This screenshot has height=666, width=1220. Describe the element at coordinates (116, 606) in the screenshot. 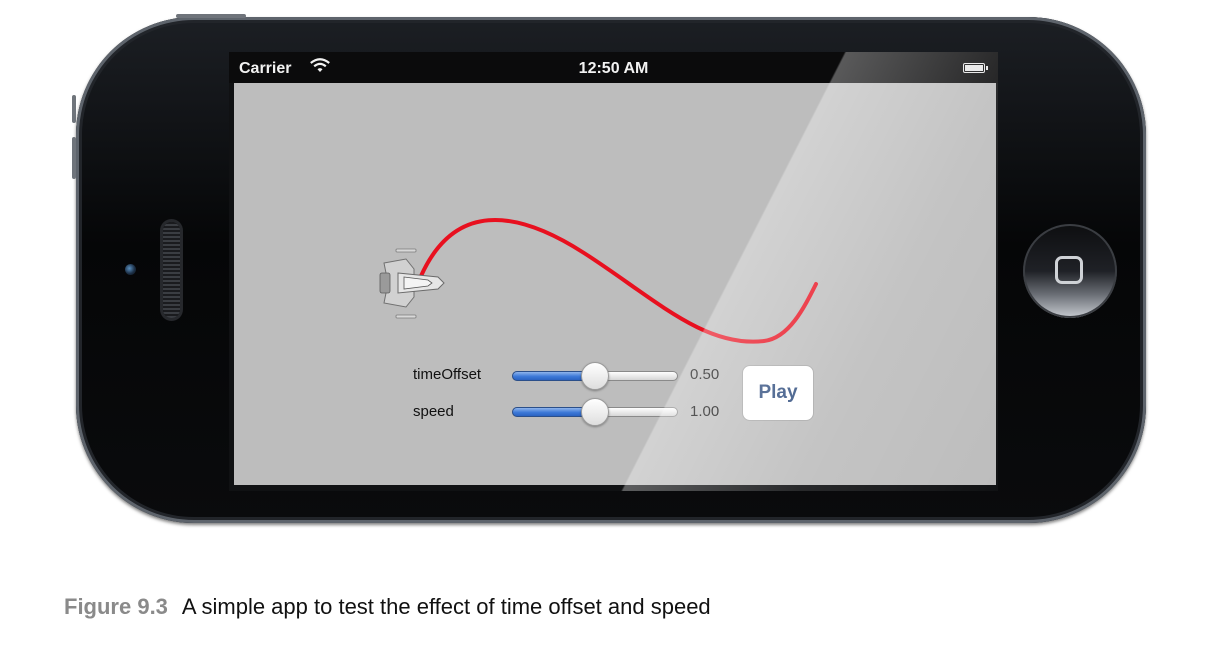

I see `figure-label: Figure 9.3` at that location.